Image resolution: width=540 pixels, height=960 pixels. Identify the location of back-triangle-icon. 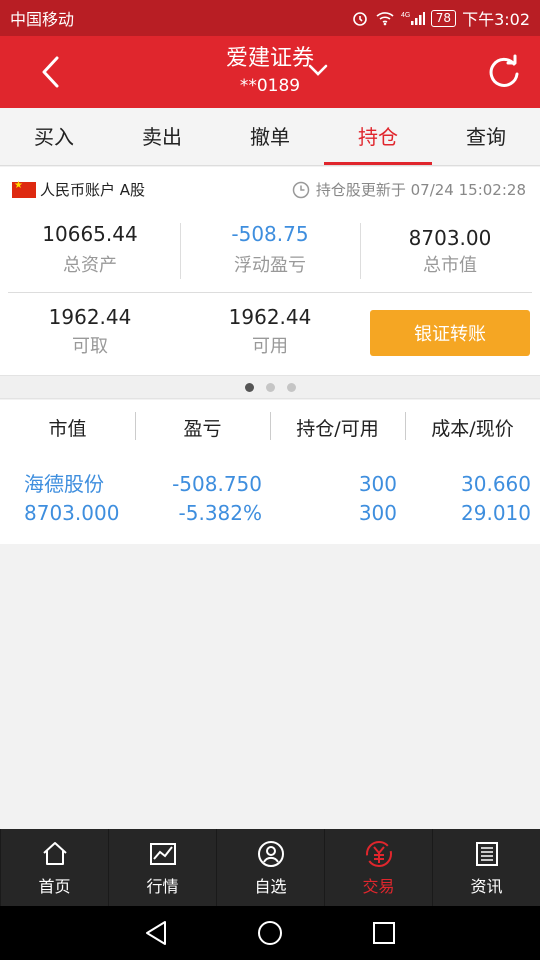
(156, 933).